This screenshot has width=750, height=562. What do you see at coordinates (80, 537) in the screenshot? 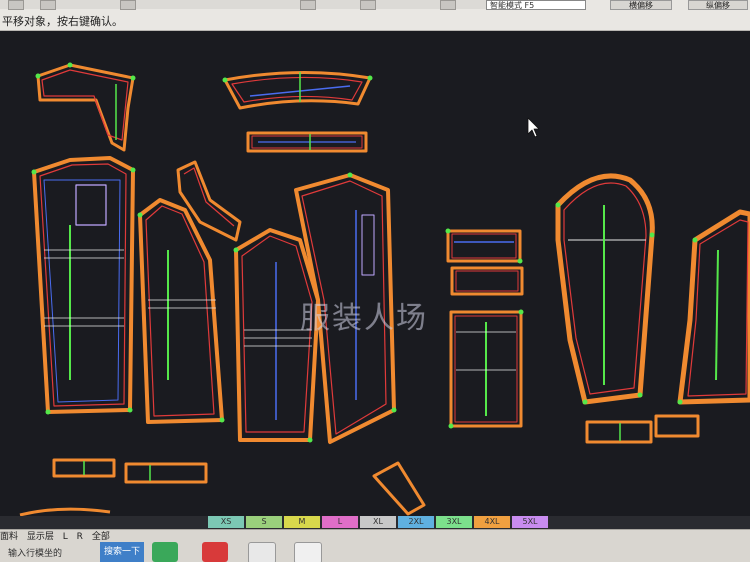
I see `tab-r: R` at bounding box center [80, 537].